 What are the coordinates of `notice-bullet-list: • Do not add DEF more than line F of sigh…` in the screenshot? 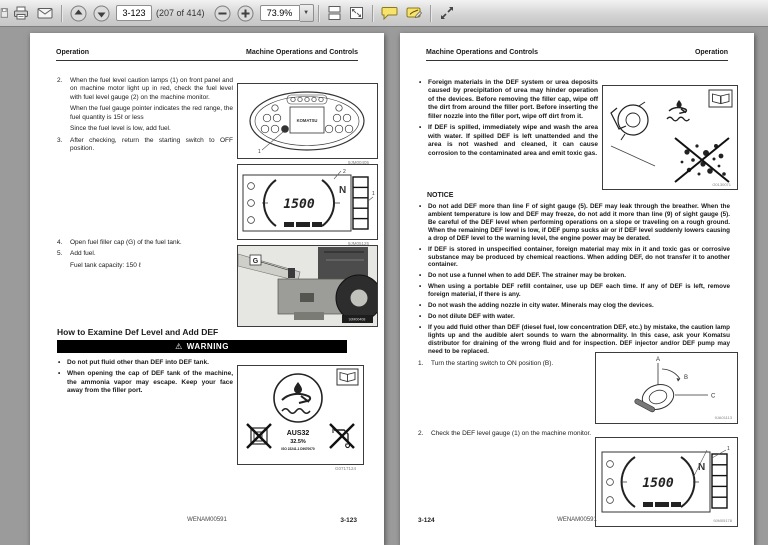 It's located at (574, 281).